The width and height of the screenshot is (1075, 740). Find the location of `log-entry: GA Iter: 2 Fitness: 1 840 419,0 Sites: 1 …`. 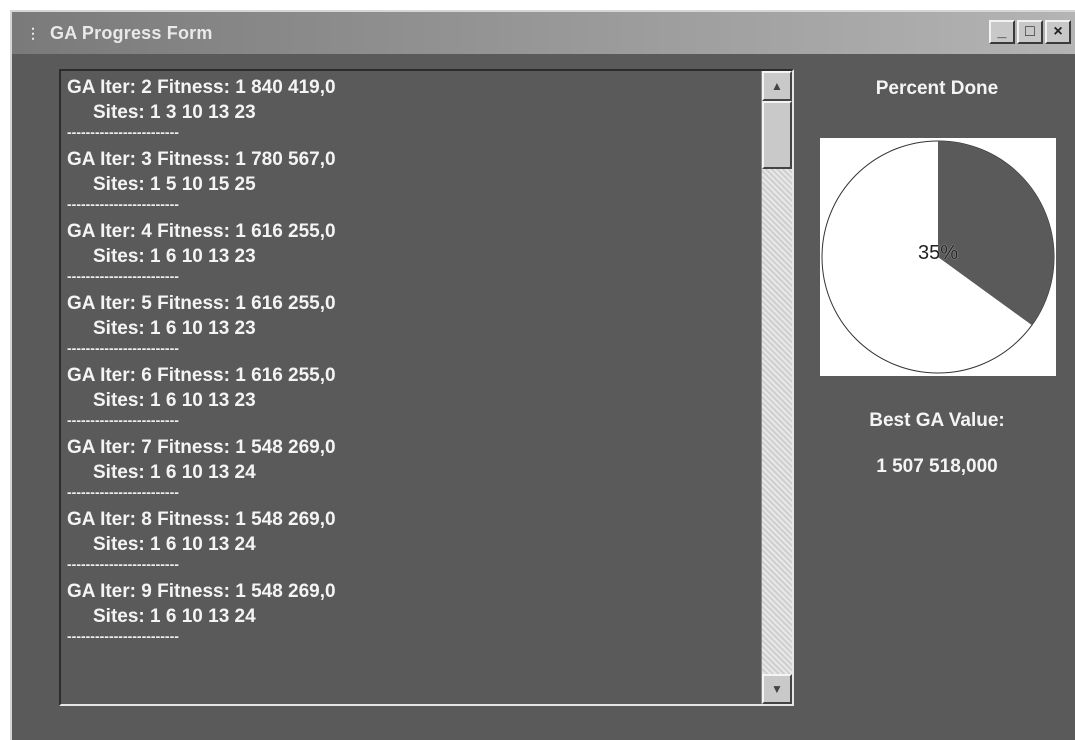

log-entry: GA Iter: 2 Fitness: 1 840 419,0 Sites: 1 … is located at coordinates (409, 107).